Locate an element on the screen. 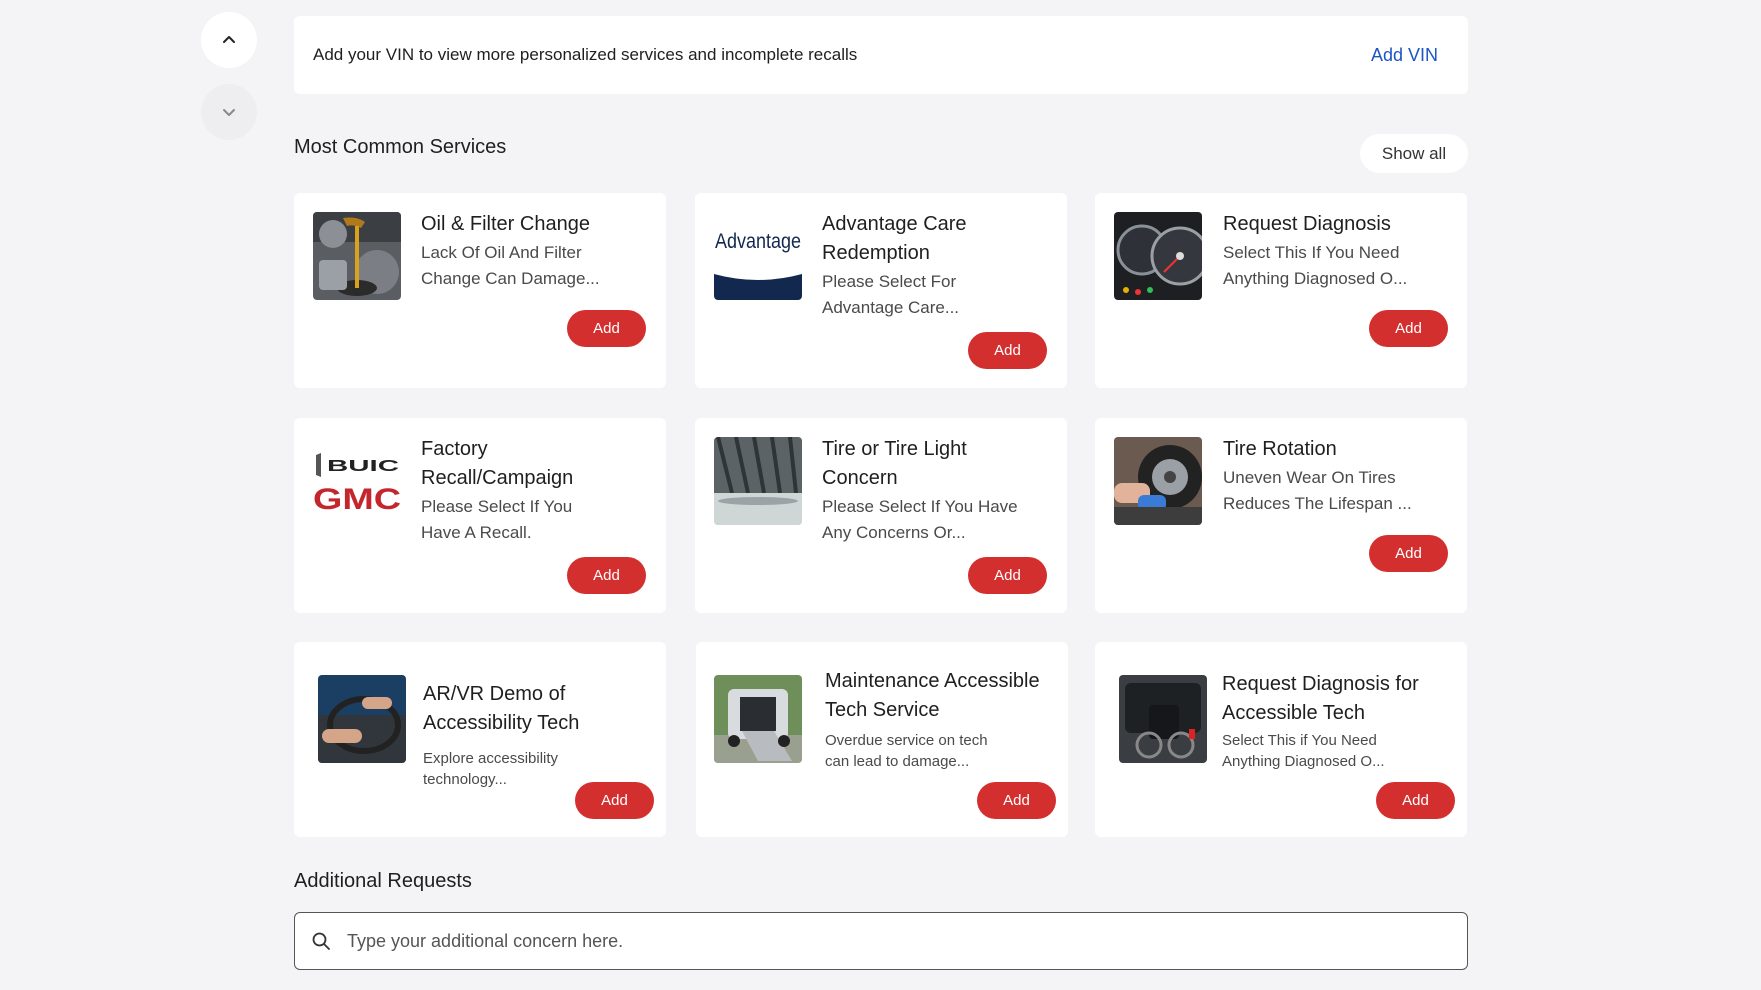  dashboard-gauge-thumbnail is located at coordinates (1158, 256).